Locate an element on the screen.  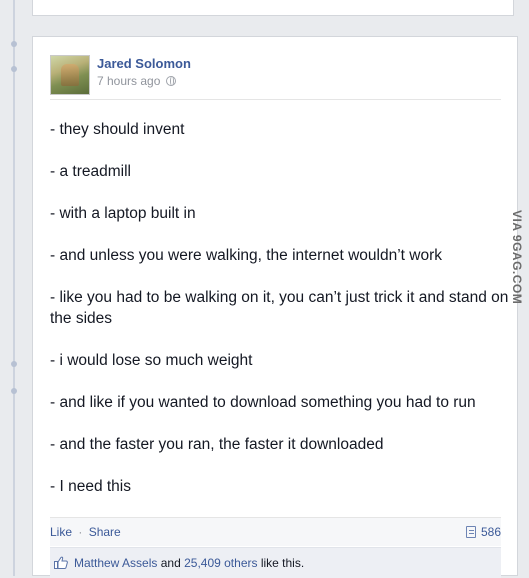
timestamp: 7 hours ago is located at coordinates (128, 81).